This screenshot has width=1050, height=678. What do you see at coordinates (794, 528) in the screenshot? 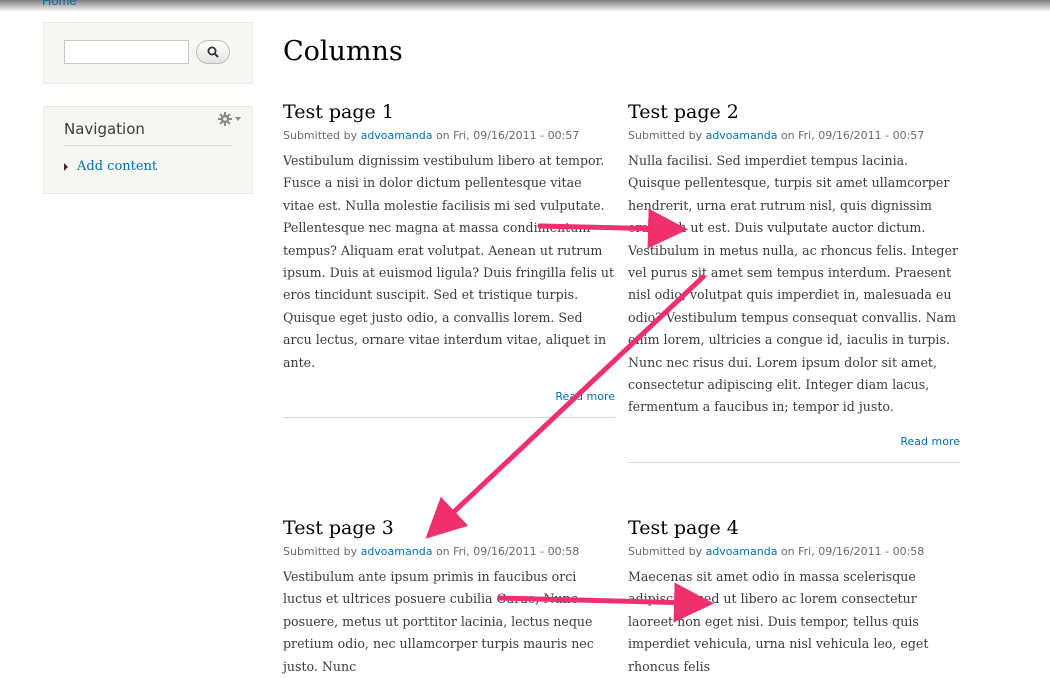
I see `node-title: Test page 4` at bounding box center [794, 528].